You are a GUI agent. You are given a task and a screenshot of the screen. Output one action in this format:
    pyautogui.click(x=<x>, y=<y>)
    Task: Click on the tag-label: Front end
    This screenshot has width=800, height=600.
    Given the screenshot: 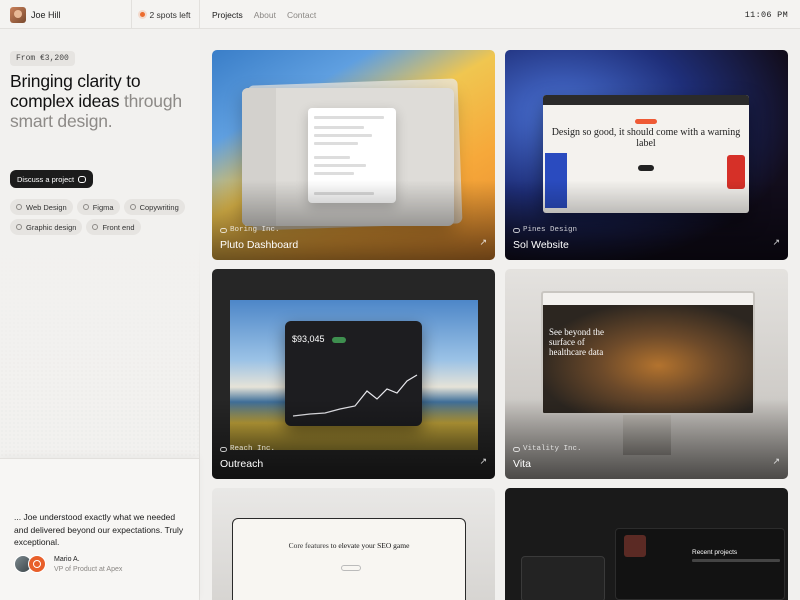 What is the action you would take?
    pyautogui.click(x=118, y=227)
    